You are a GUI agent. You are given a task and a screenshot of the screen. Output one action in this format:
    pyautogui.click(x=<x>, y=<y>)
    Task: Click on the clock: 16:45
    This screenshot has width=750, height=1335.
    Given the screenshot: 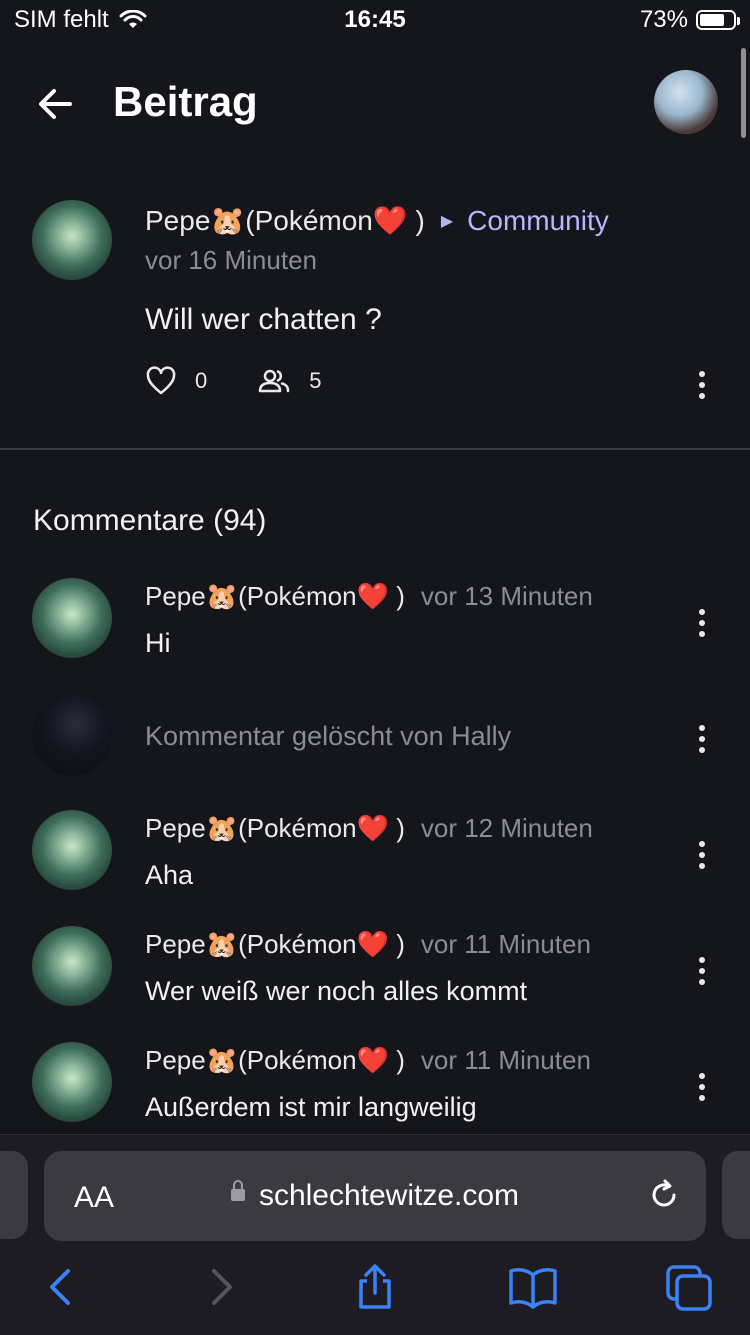 What is the action you would take?
    pyautogui.click(x=375, y=19)
    